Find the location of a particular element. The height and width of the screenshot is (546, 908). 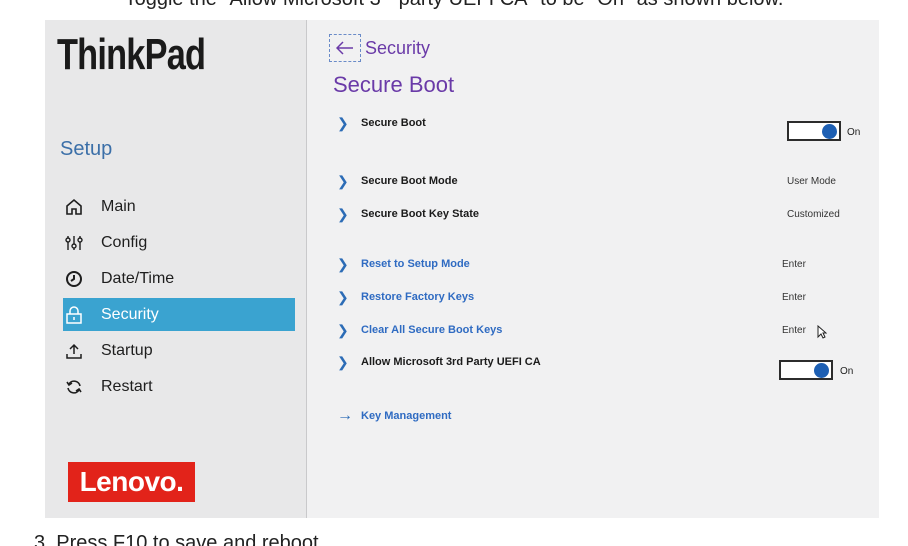

setting-row-clear-all-keys: ❯ Clear All Secure Boot Keys Enter is located at coordinates (597, 330).